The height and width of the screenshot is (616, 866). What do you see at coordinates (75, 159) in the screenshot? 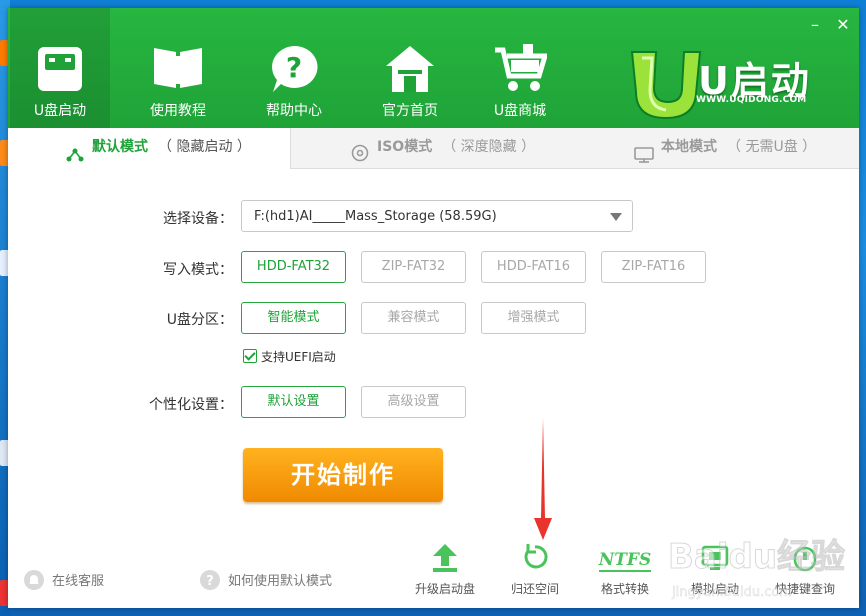
I see `share-nodes-icon` at bounding box center [75, 159].